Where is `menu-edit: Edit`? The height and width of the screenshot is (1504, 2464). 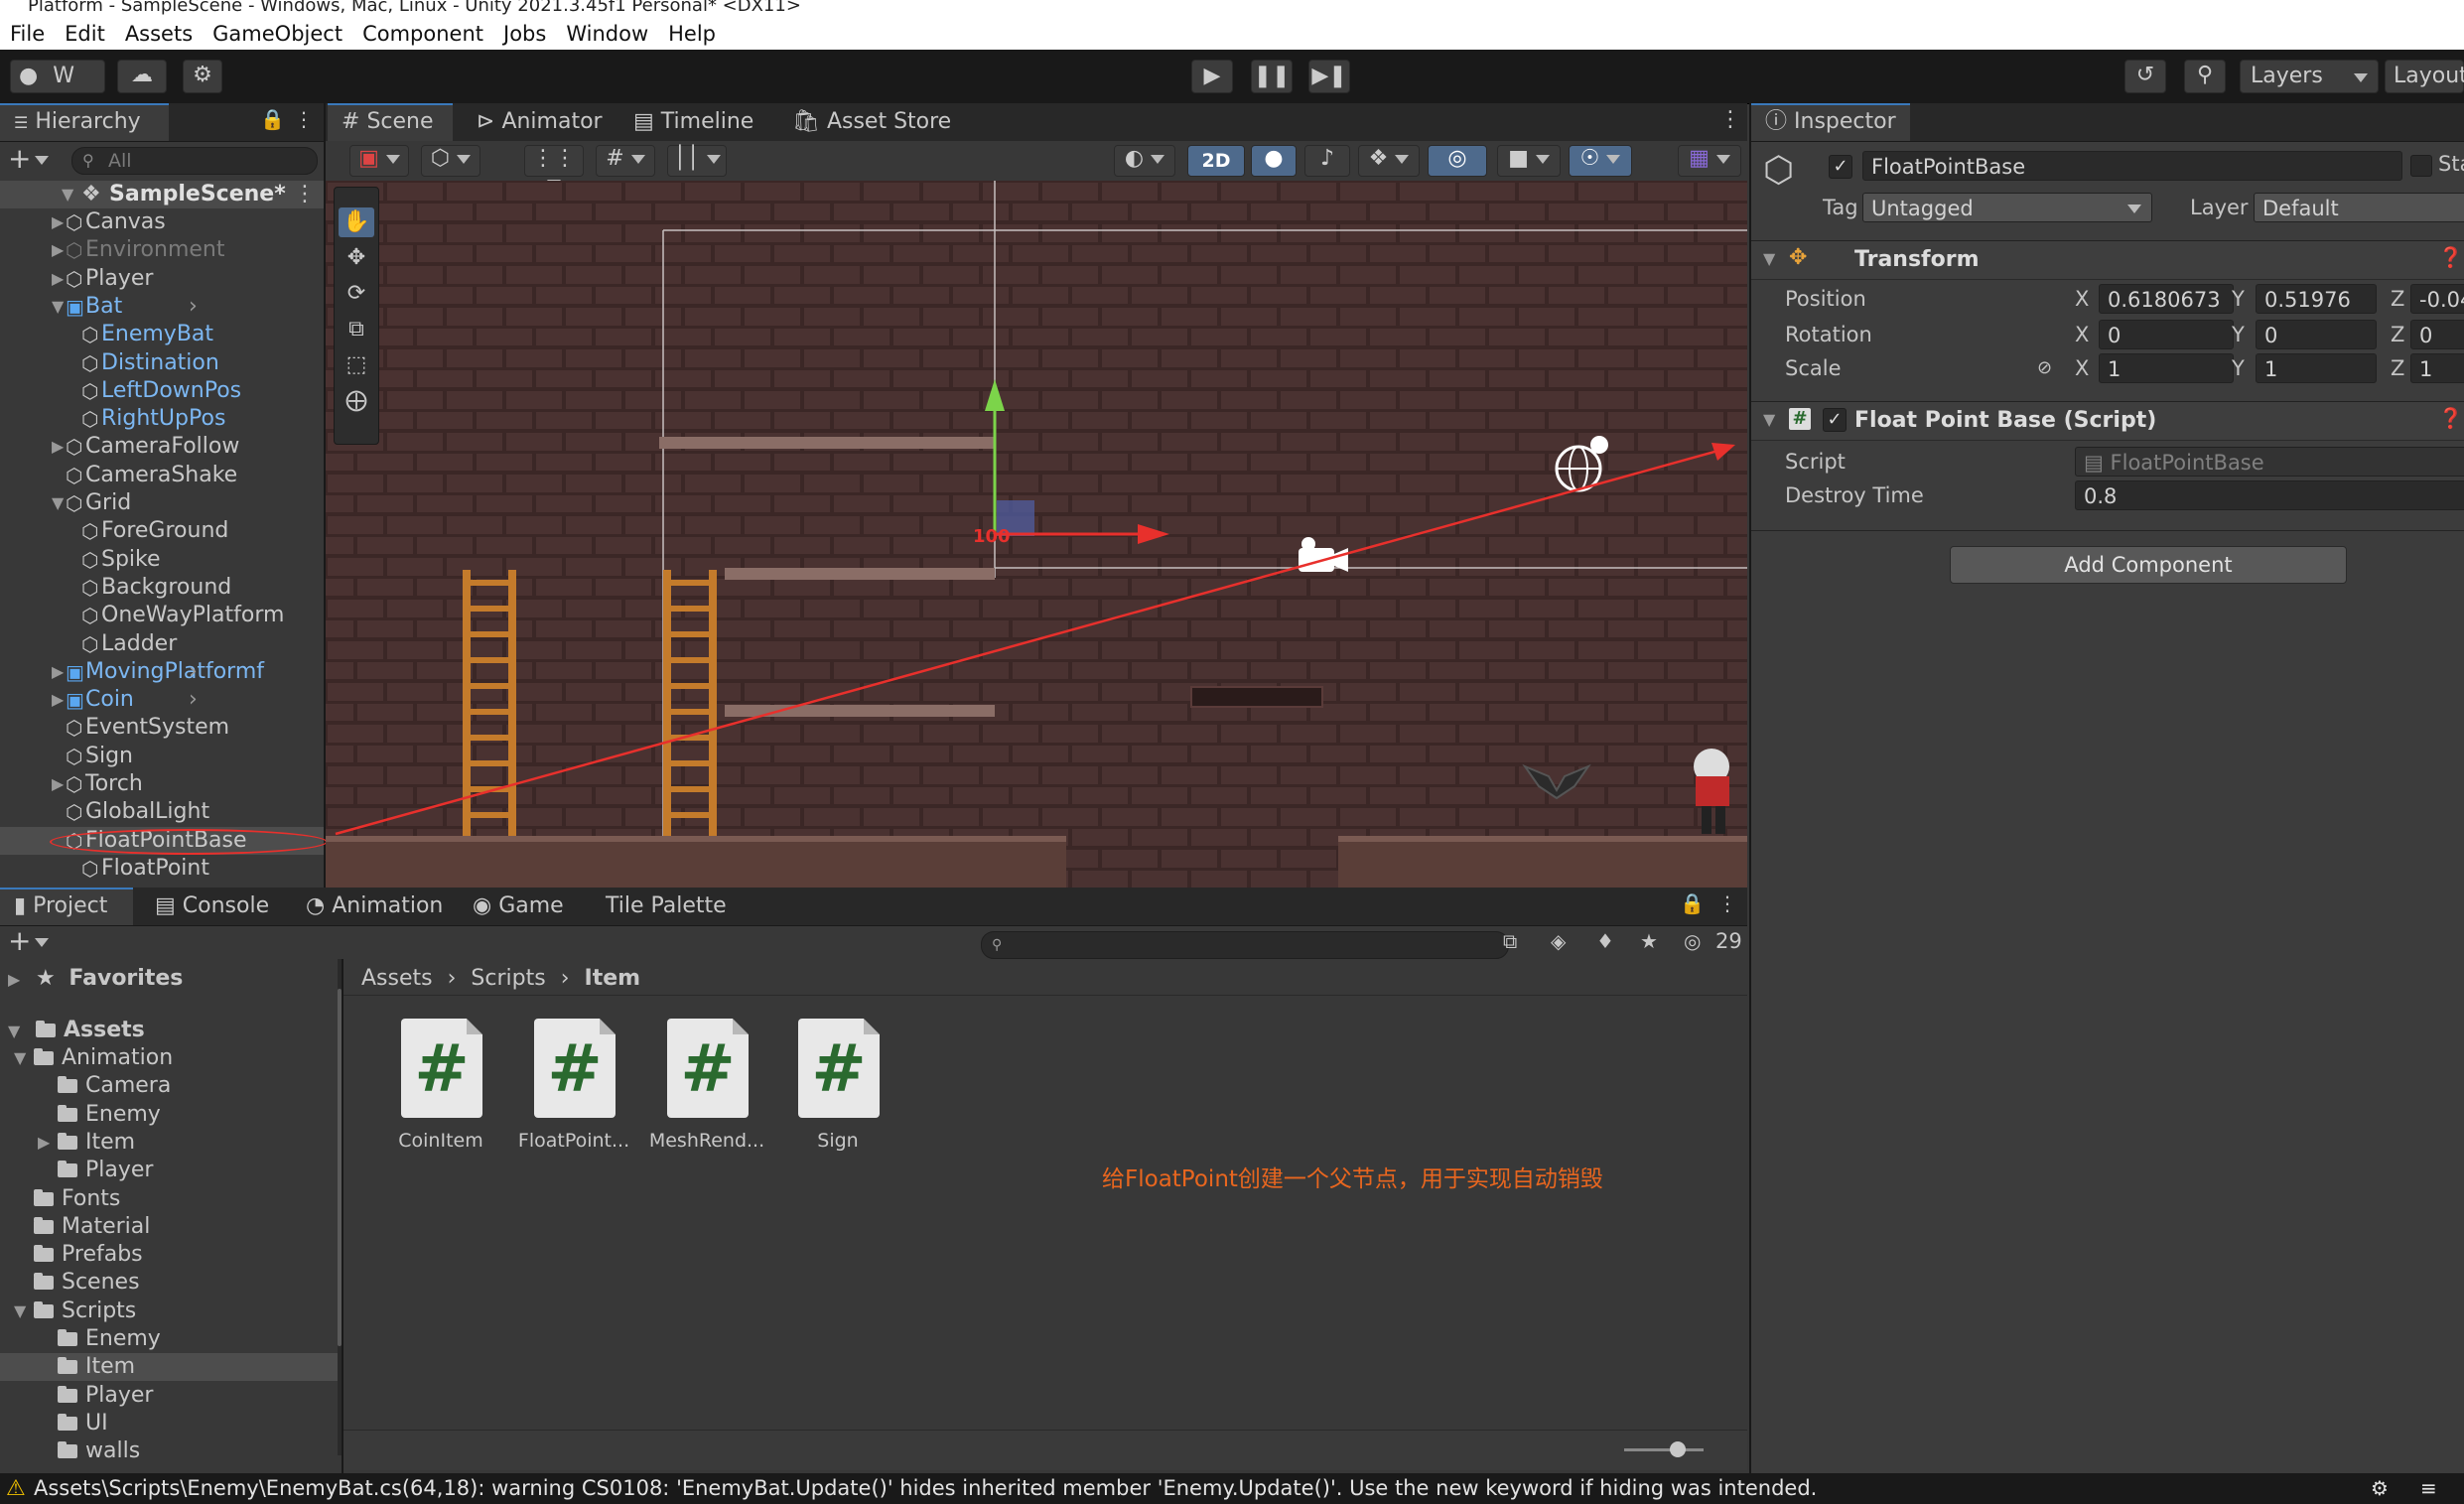
menu-edit: Edit is located at coordinates (85, 31).